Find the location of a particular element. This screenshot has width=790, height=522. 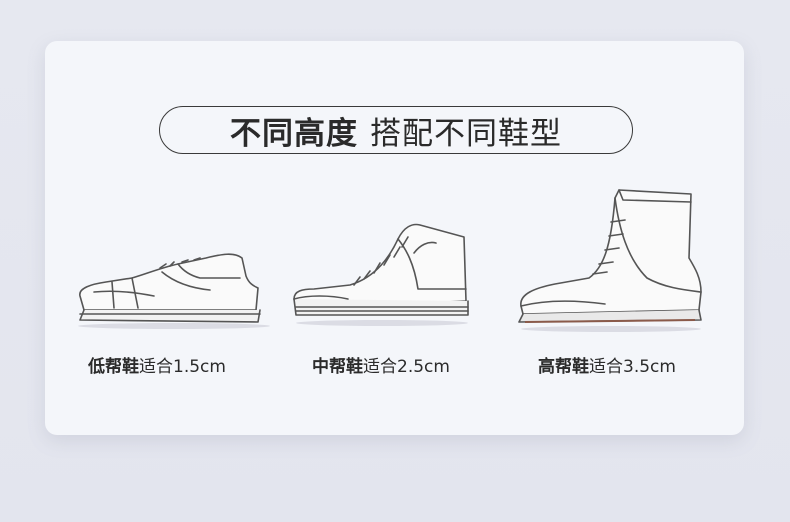

caption-mid-top: 中帮鞋适合2.5cm is located at coordinates (381, 364).